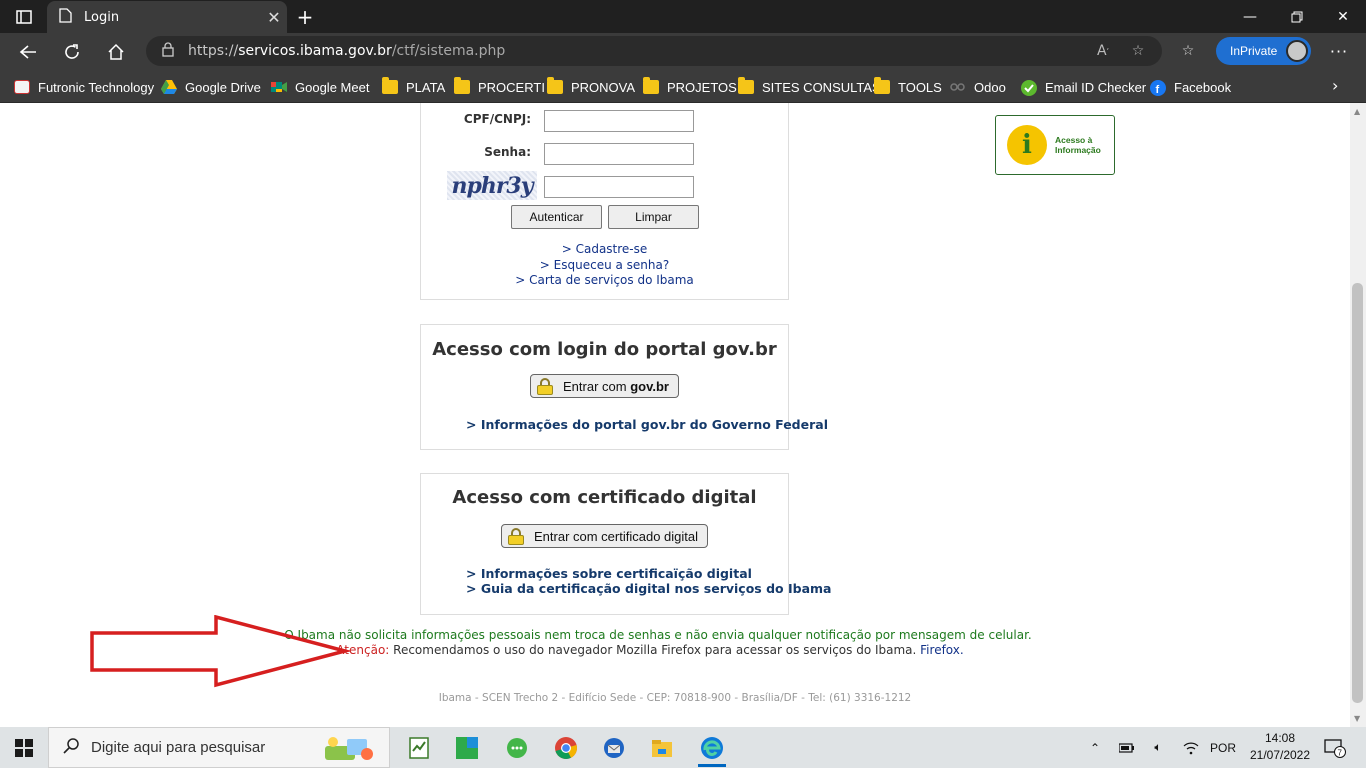  Describe the element at coordinates (614, 747) in the screenshot. I see `thunderbird-icon` at that location.